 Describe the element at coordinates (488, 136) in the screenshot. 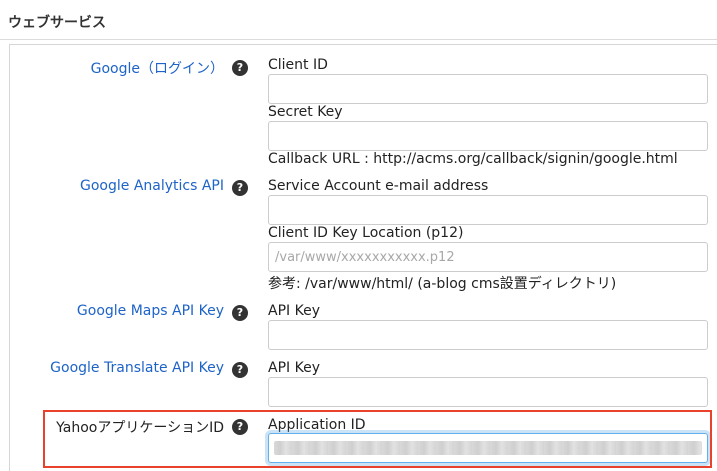

I see `secret-key-input` at that location.